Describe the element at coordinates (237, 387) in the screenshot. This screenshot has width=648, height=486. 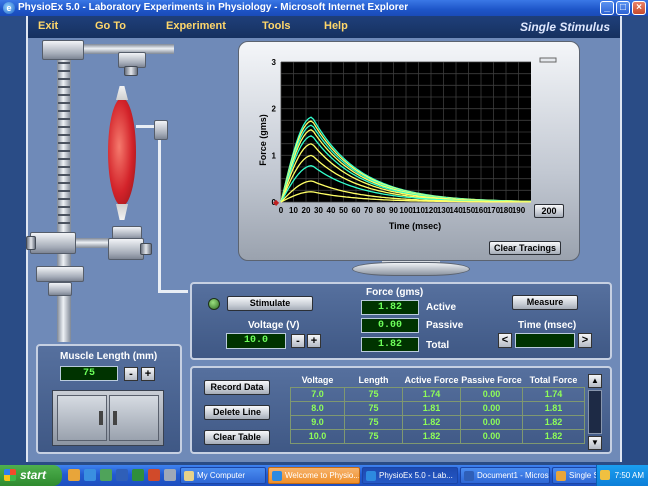
I see `record-data-button: Record Data` at that location.